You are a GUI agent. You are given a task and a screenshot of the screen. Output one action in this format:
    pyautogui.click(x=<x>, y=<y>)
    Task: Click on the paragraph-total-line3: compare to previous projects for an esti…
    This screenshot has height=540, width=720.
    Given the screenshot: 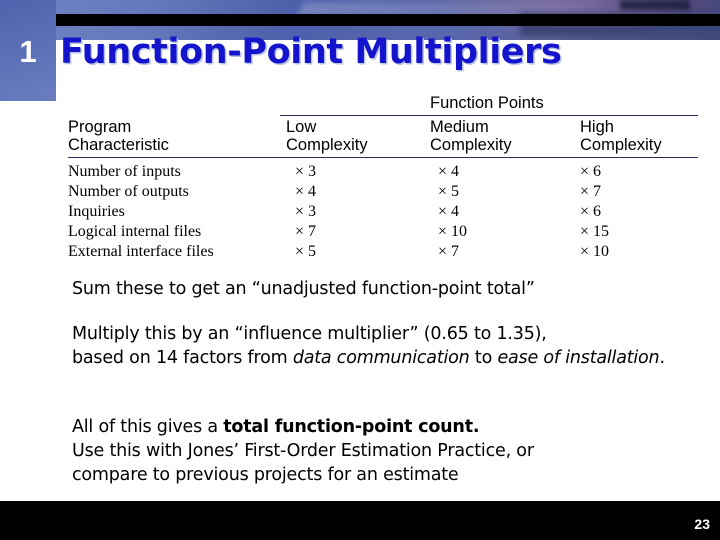 What is the action you would take?
    pyautogui.click(x=265, y=475)
    